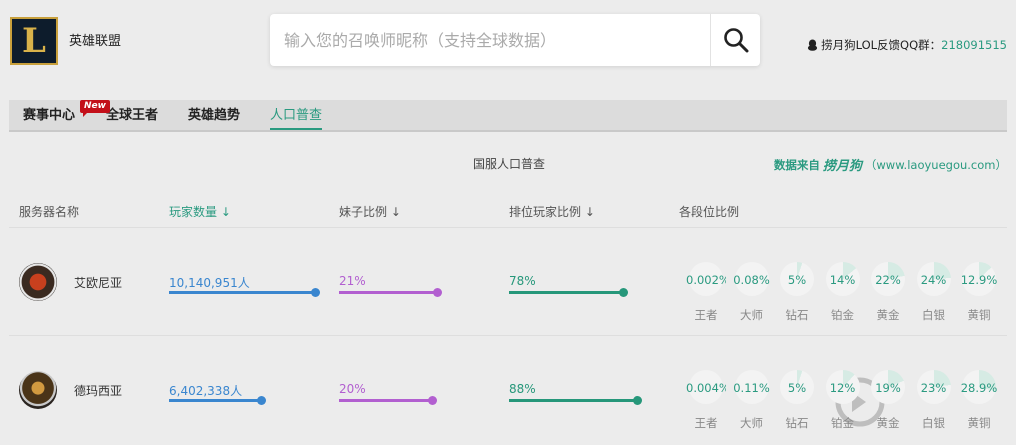  What do you see at coordinates (95, 39) in the screenshot?
I see `site-title: 英雄联盟` at bounding box center [95, 39].